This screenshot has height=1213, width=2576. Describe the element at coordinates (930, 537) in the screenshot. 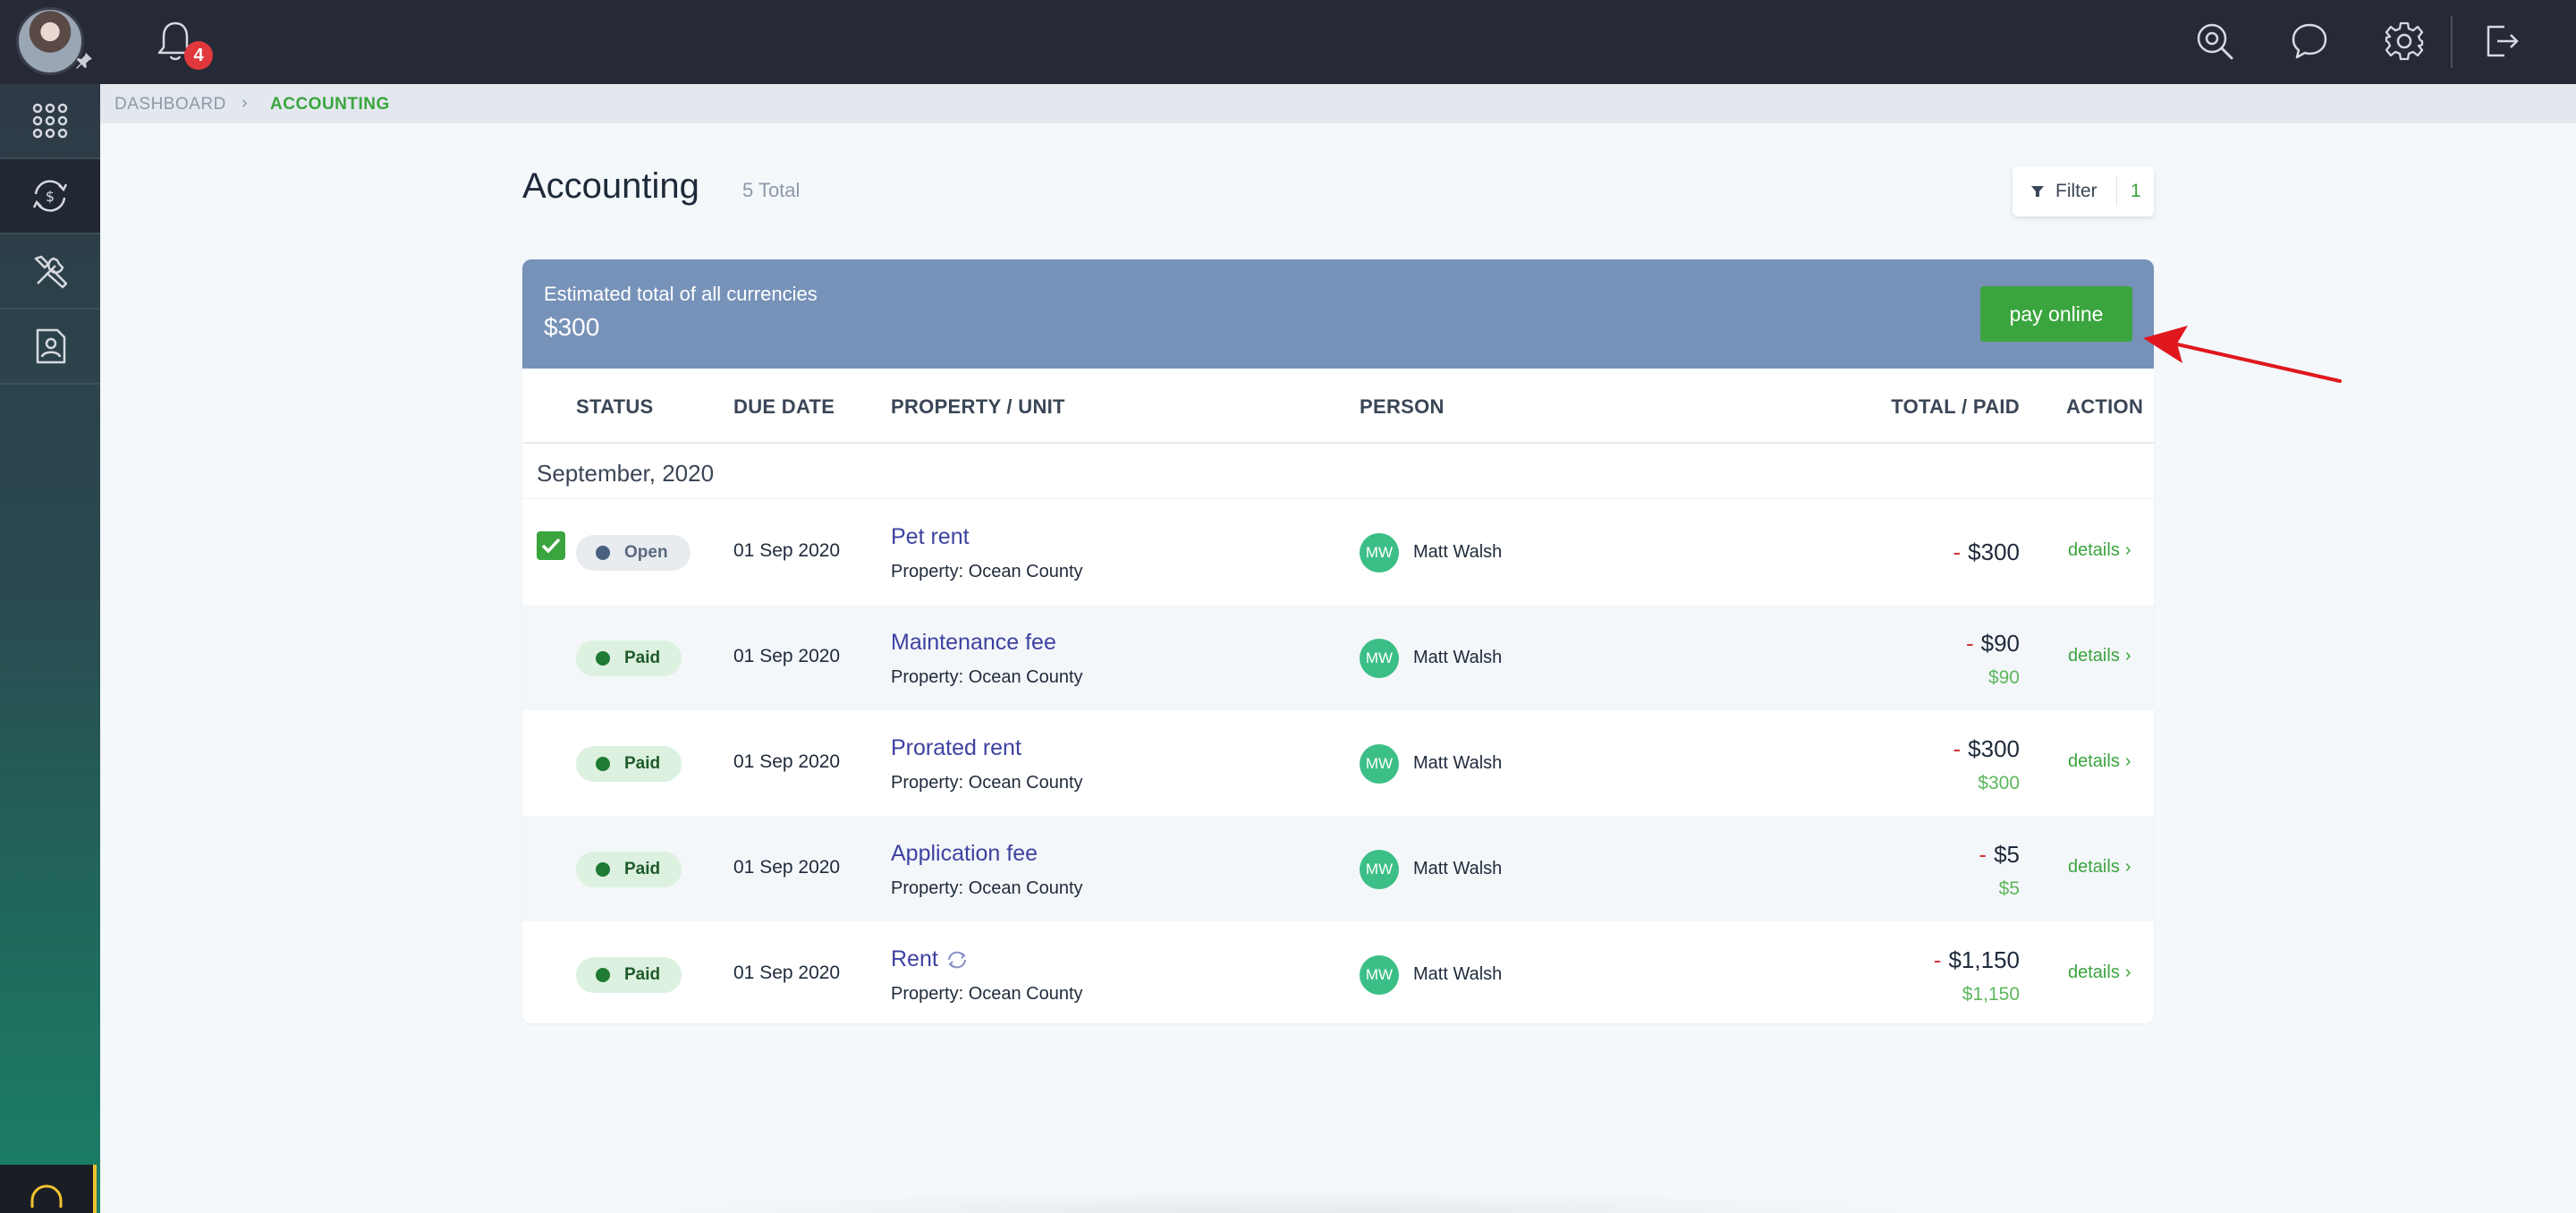

I see `charge-title-link: Pet rent` at that location.